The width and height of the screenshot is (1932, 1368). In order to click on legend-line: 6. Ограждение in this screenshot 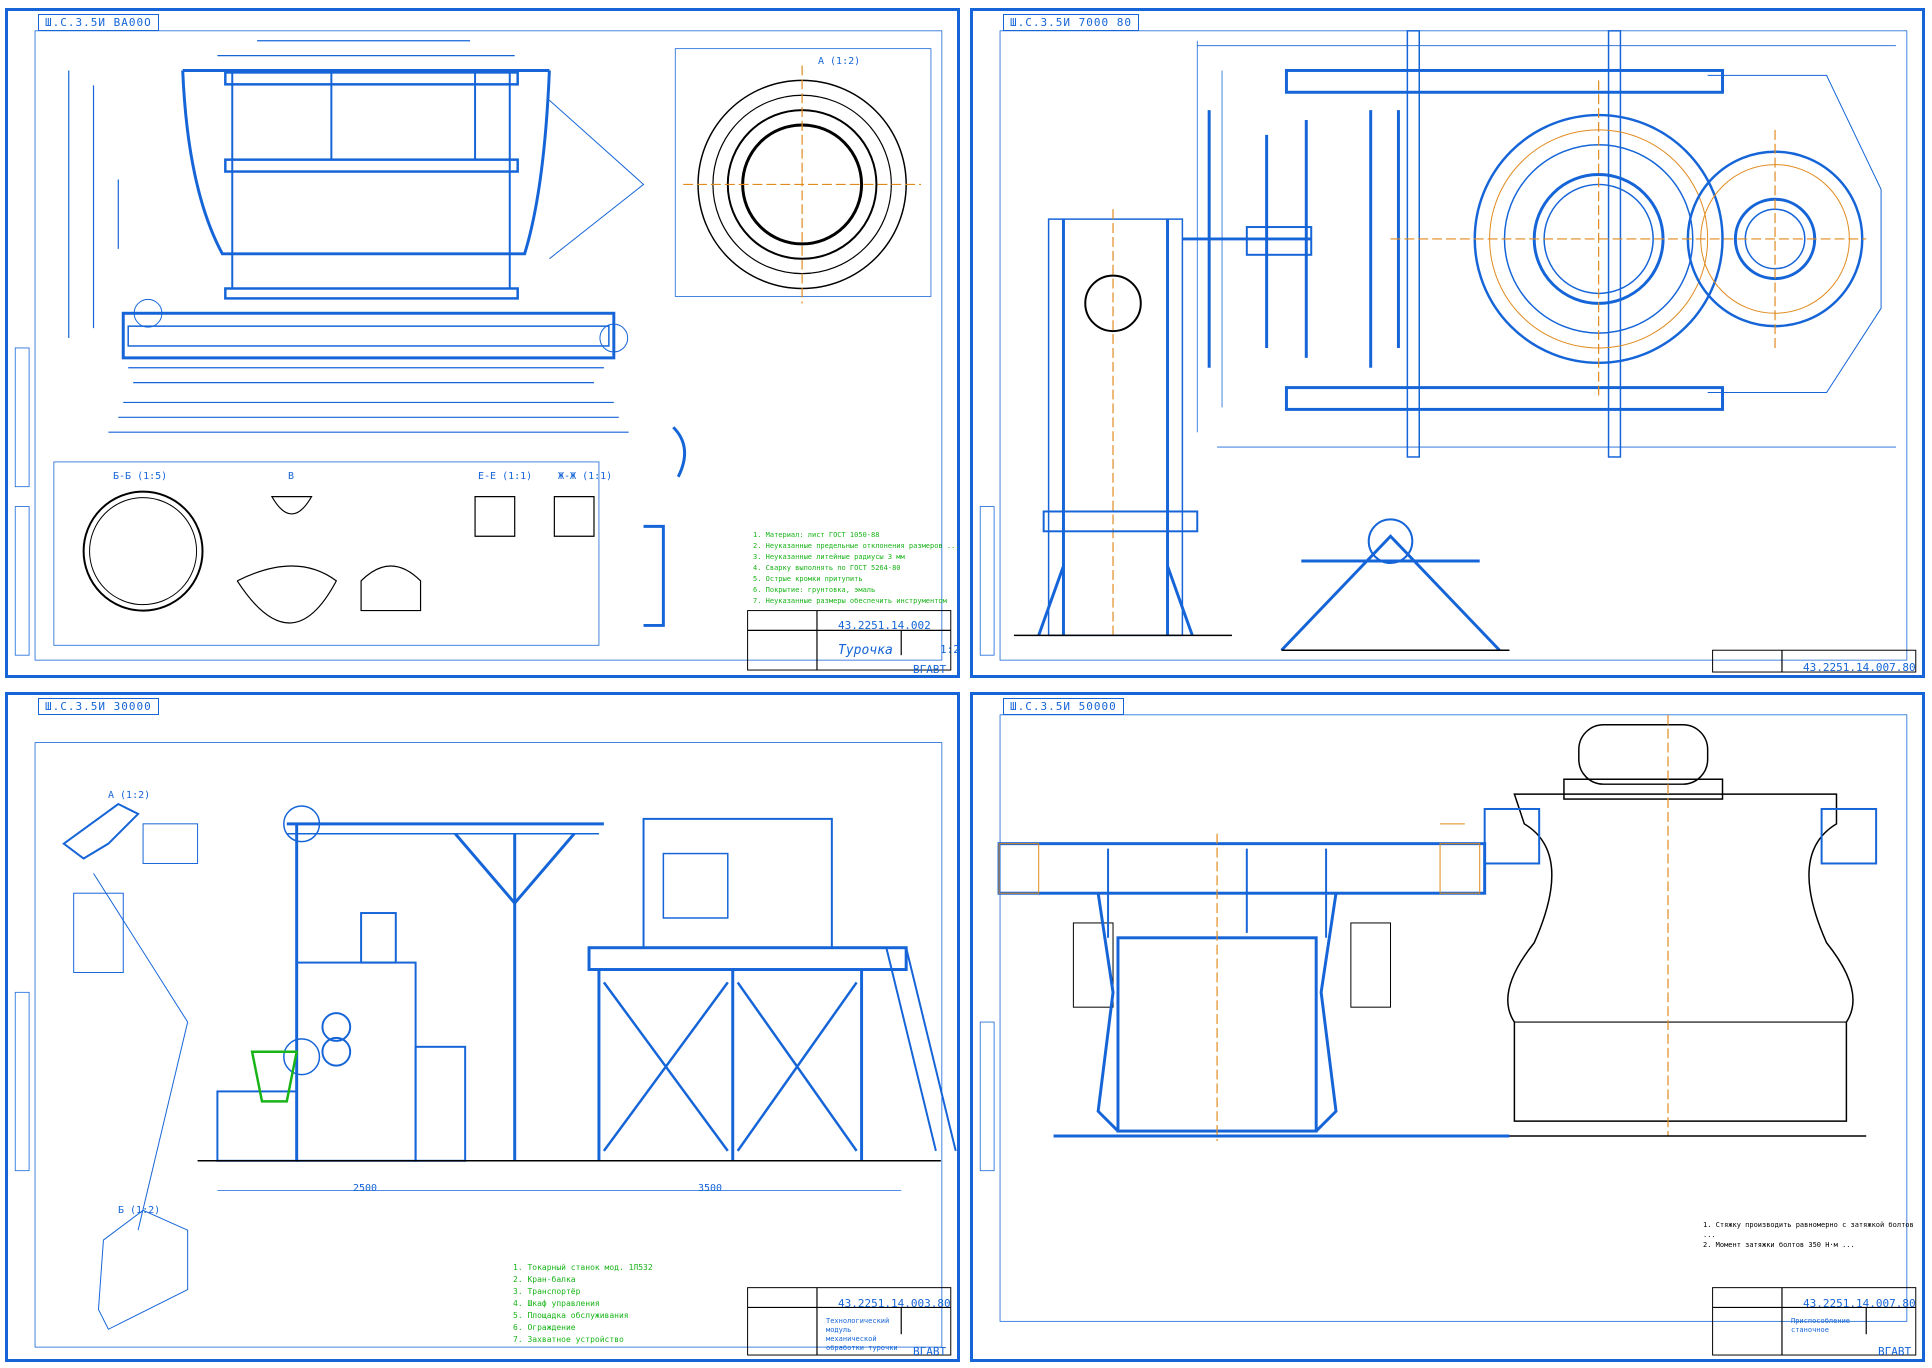, I will do `click(544, 1327)`.